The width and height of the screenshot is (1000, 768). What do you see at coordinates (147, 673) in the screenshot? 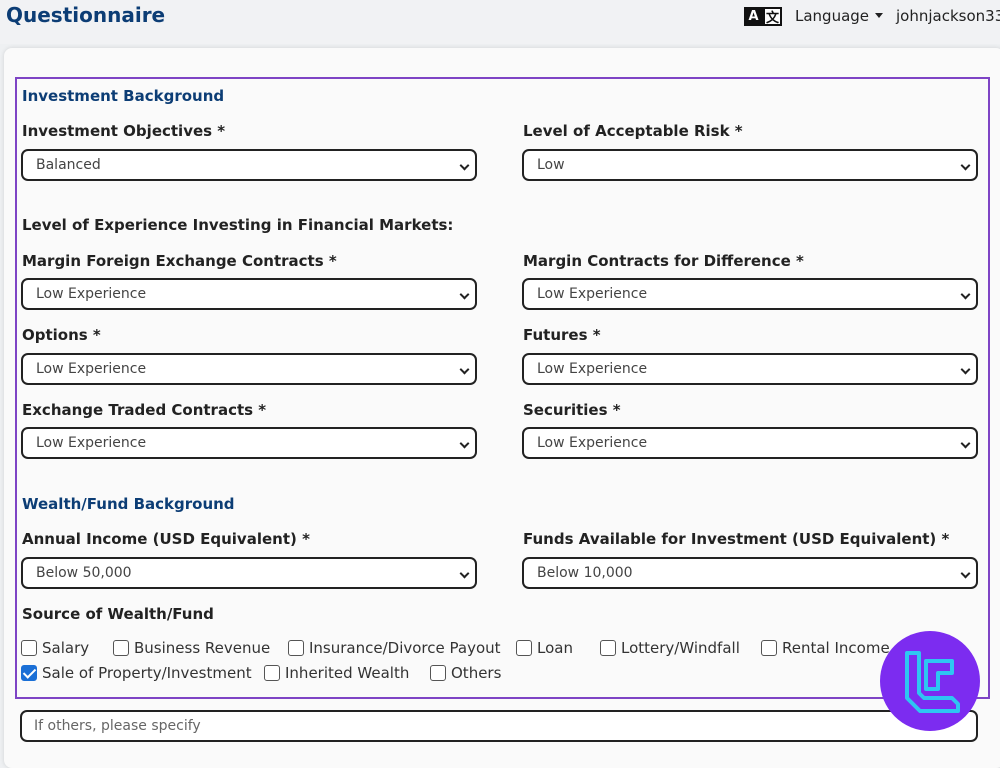
I see `checkbox-label-sale-of-property: Sale of Property/Investment` at bounding box center [147, 673].